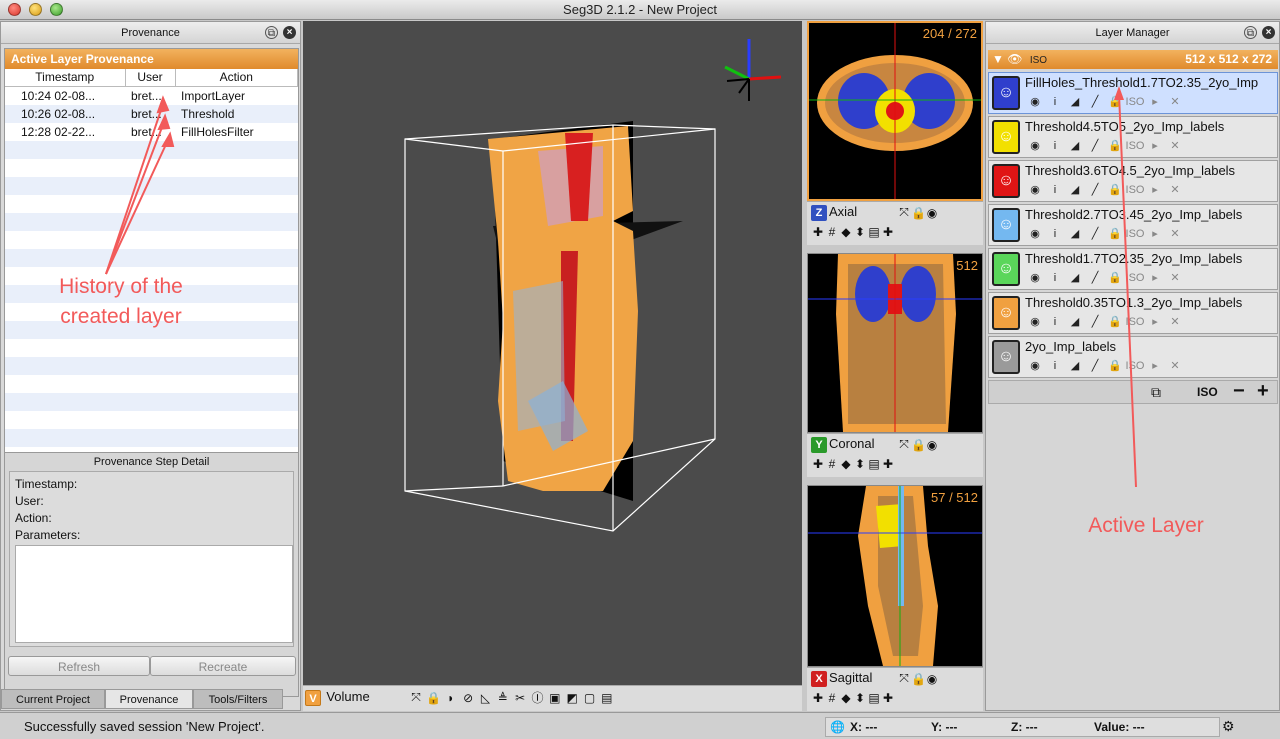 This screenshot has height=739, width=1280. I want to click on overlay-icon: ▢, so click(590, 698).